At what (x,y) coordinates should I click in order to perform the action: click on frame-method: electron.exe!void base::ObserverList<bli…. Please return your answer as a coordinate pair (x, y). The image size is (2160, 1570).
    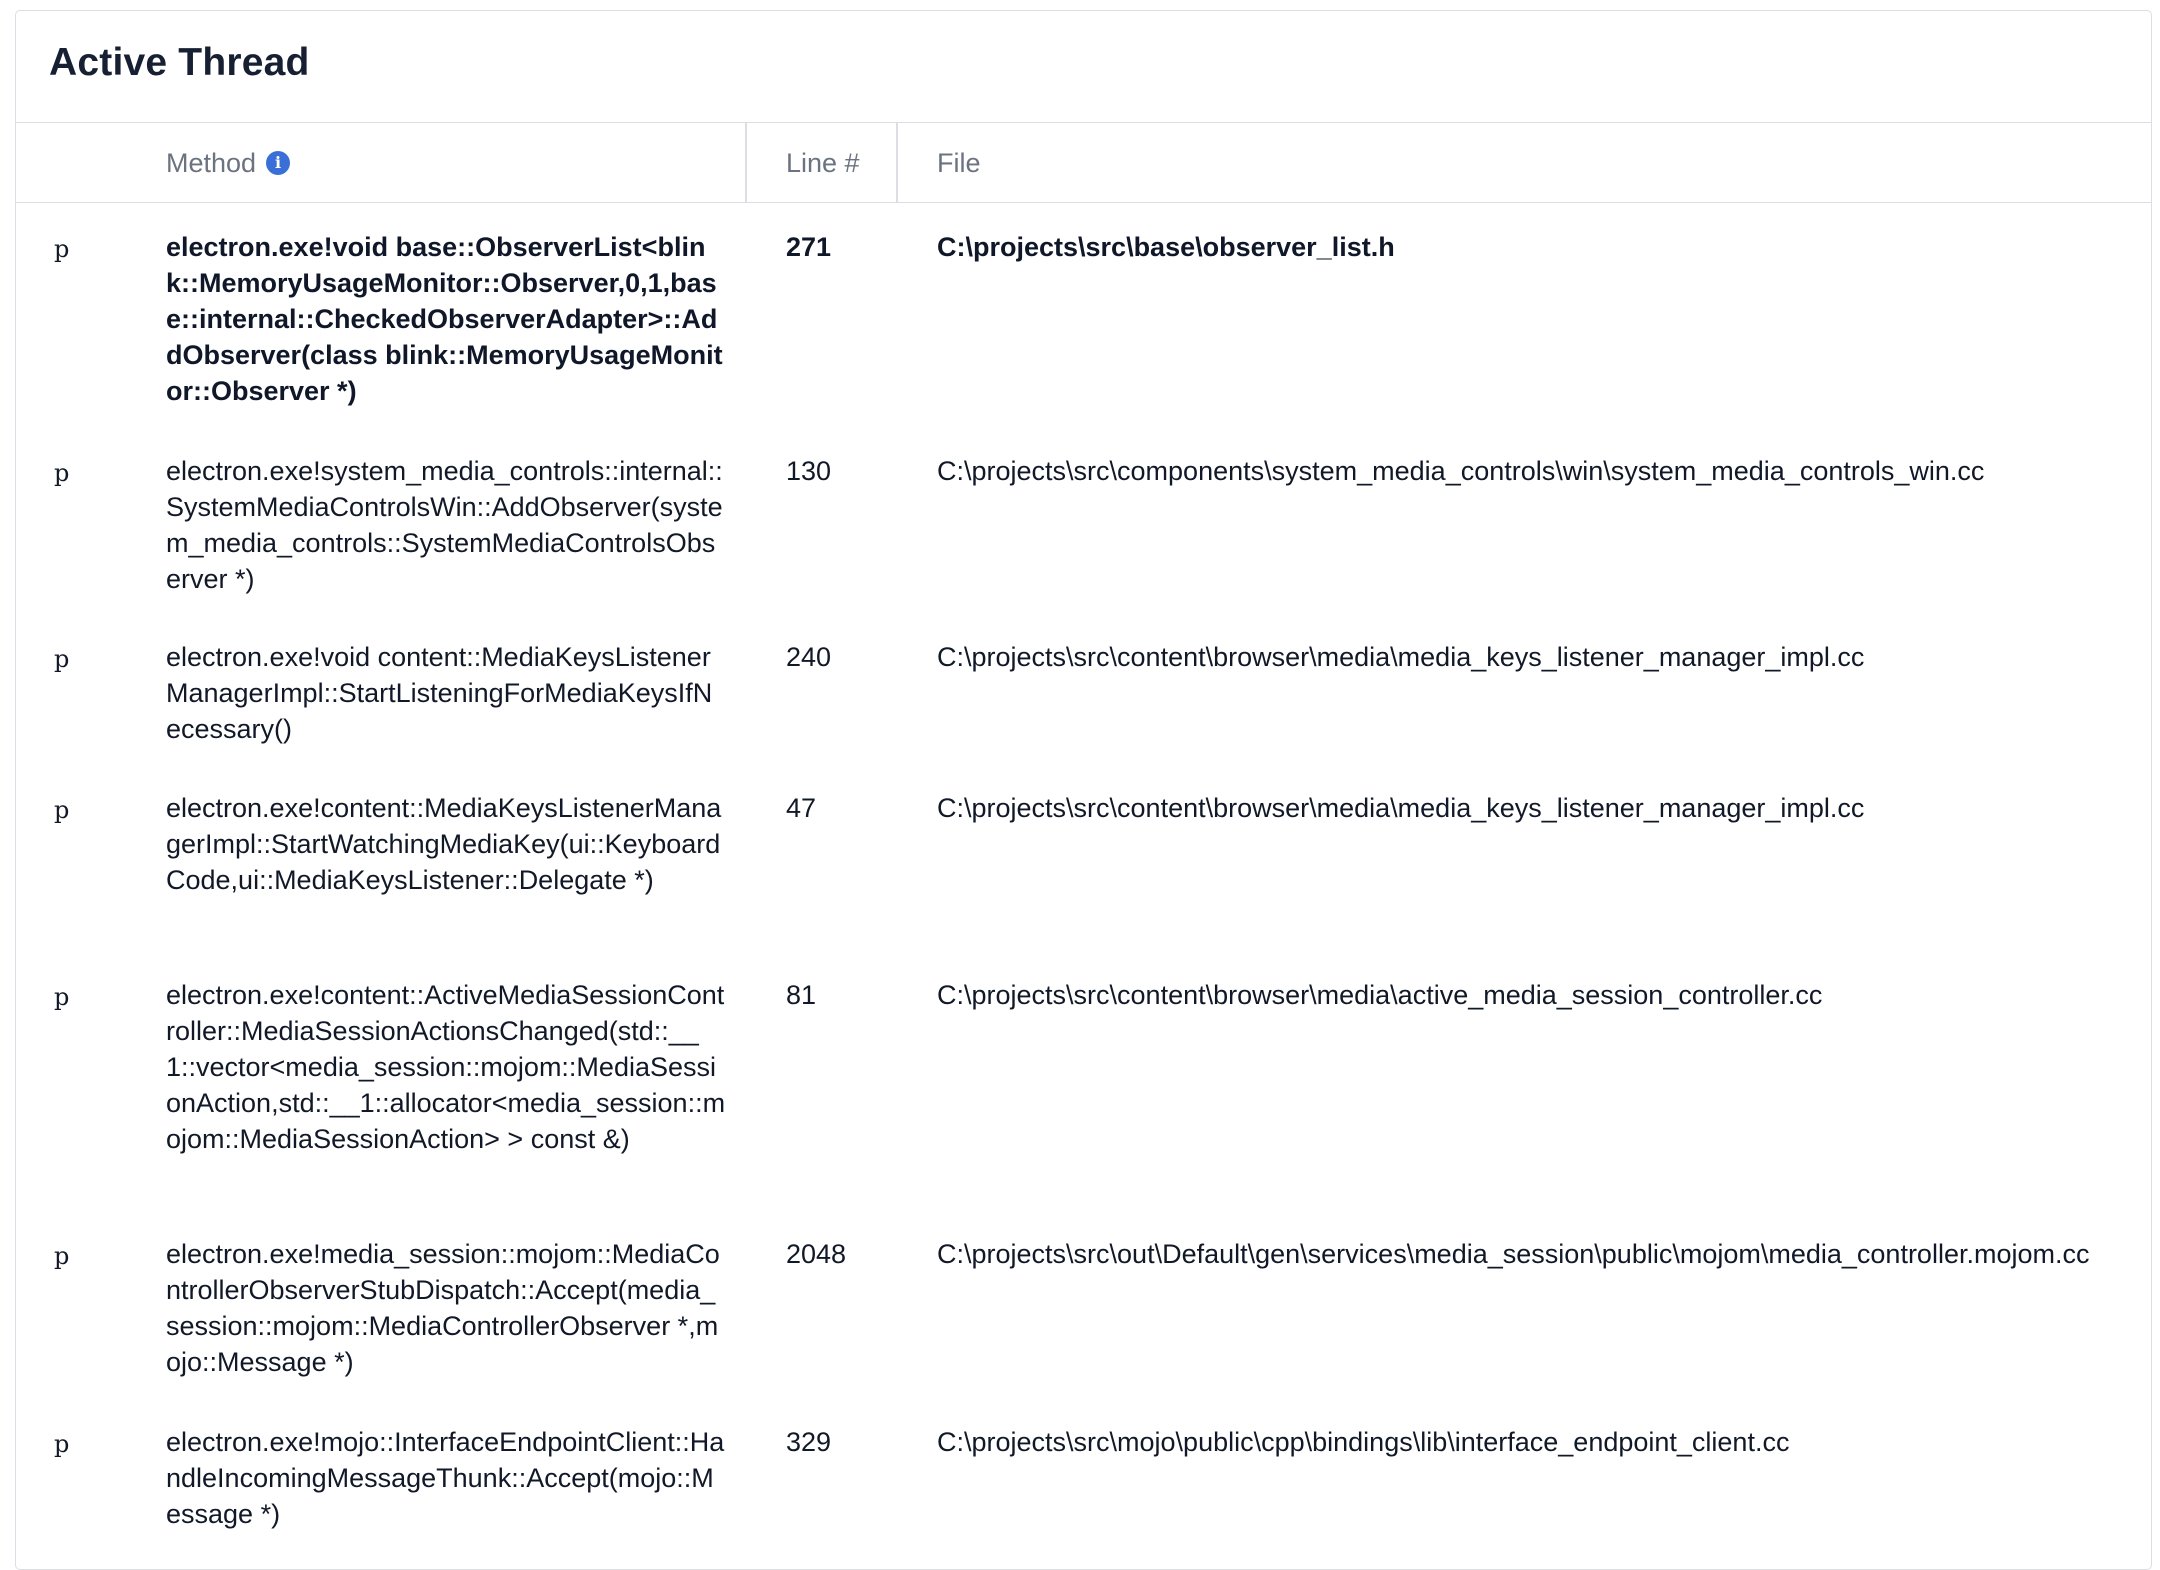
    Looking at the image, I should click on (444, 319).